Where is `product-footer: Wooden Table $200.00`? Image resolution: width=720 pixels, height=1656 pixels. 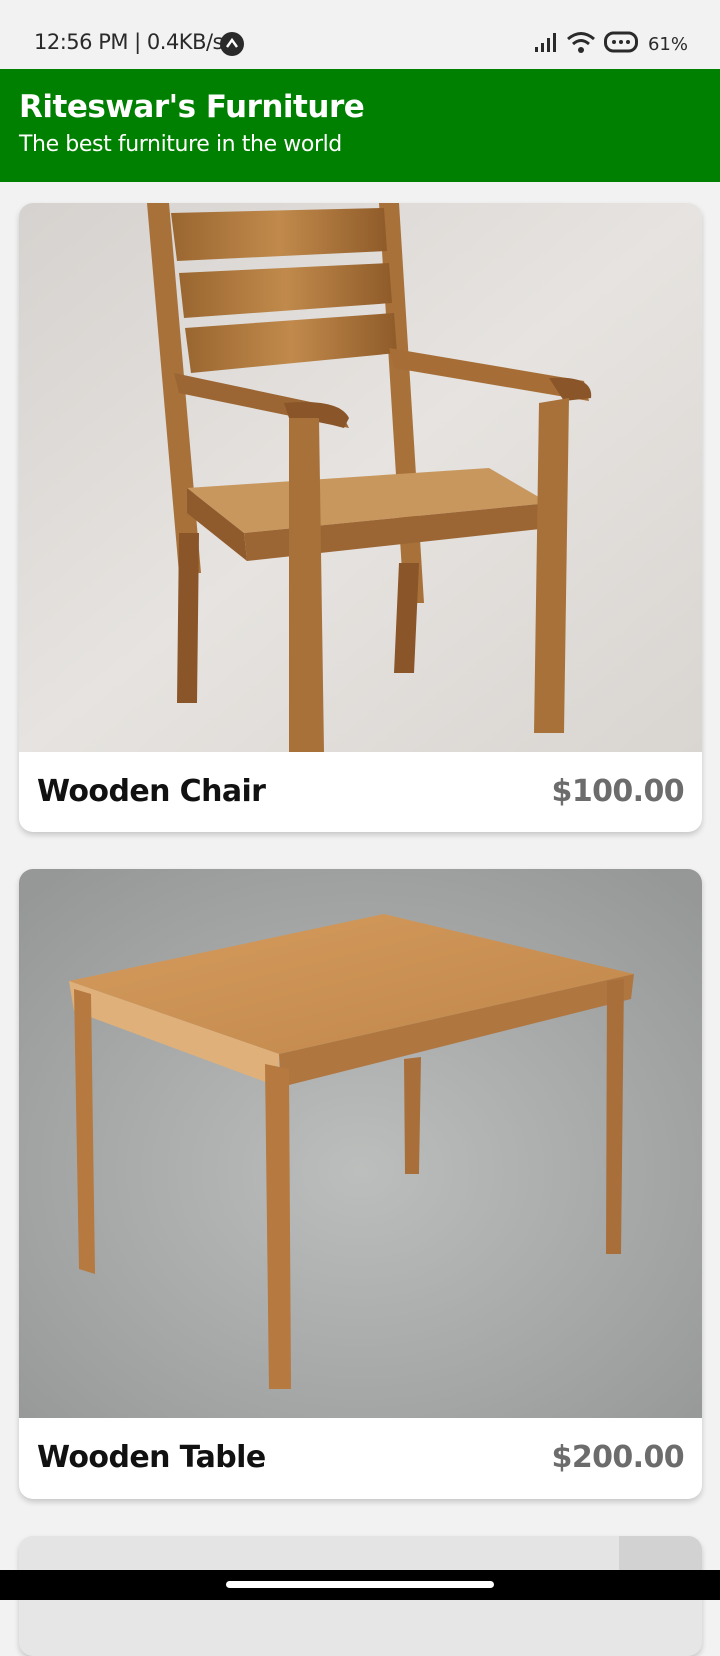 product-footer: Wooden Table $200.00 is located at coordinates (360, 1458).